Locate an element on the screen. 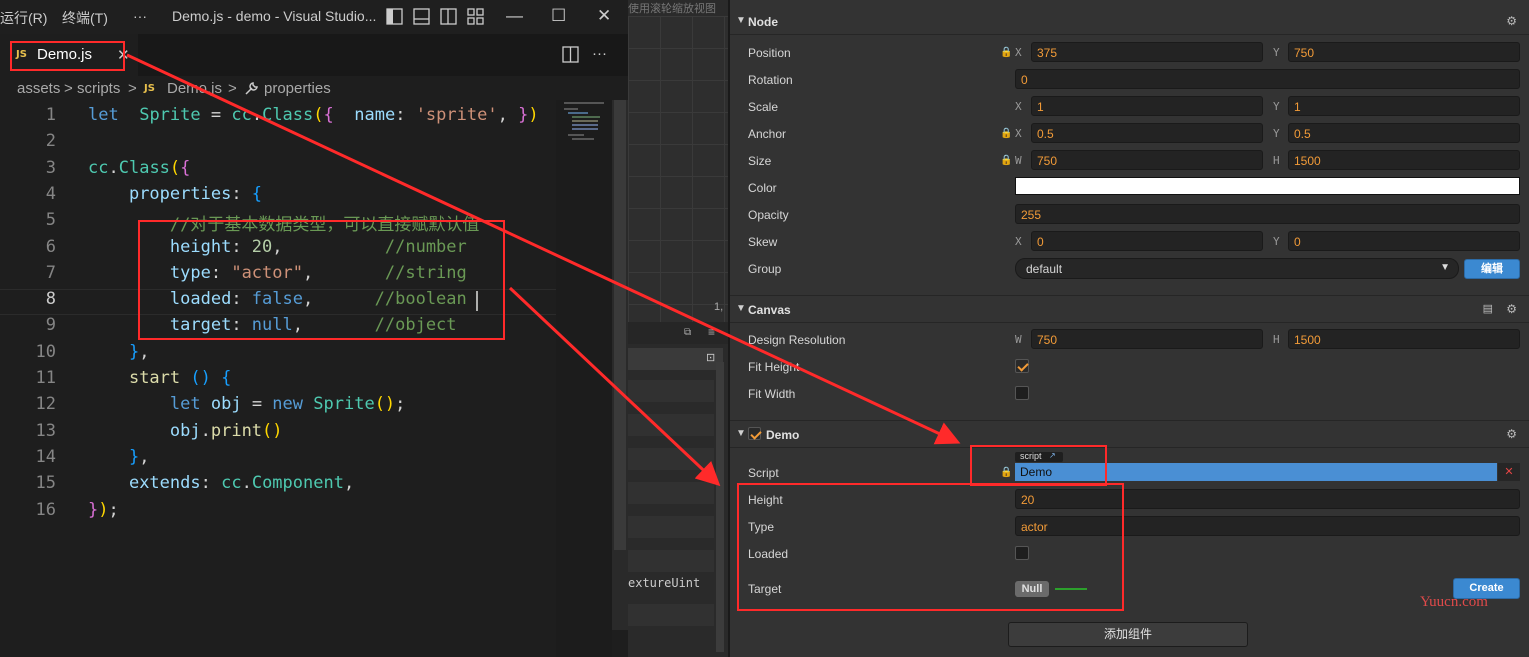  fit-width-checkbox is located at coordinates (1022, 393).